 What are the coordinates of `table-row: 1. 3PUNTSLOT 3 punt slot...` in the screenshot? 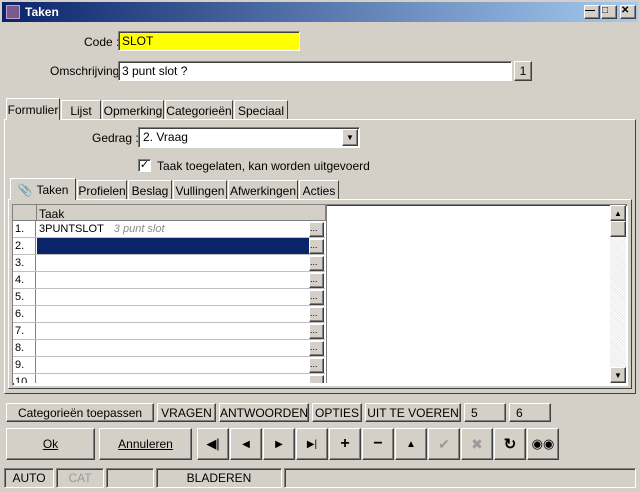 It's located at (169, 229).